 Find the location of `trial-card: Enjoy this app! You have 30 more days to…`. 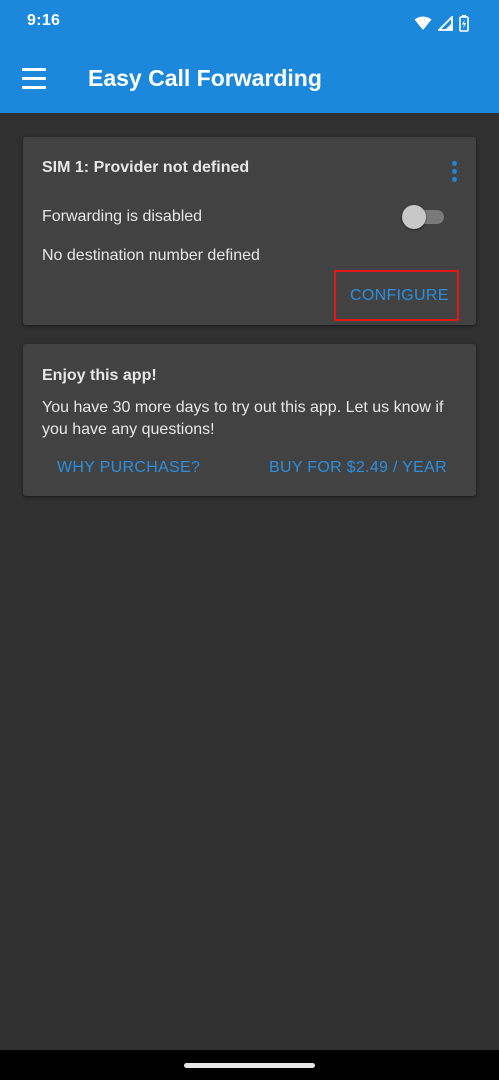

trial-card: Enjoy this app! You have 30 more days to… is located at coordinates (249, 420).